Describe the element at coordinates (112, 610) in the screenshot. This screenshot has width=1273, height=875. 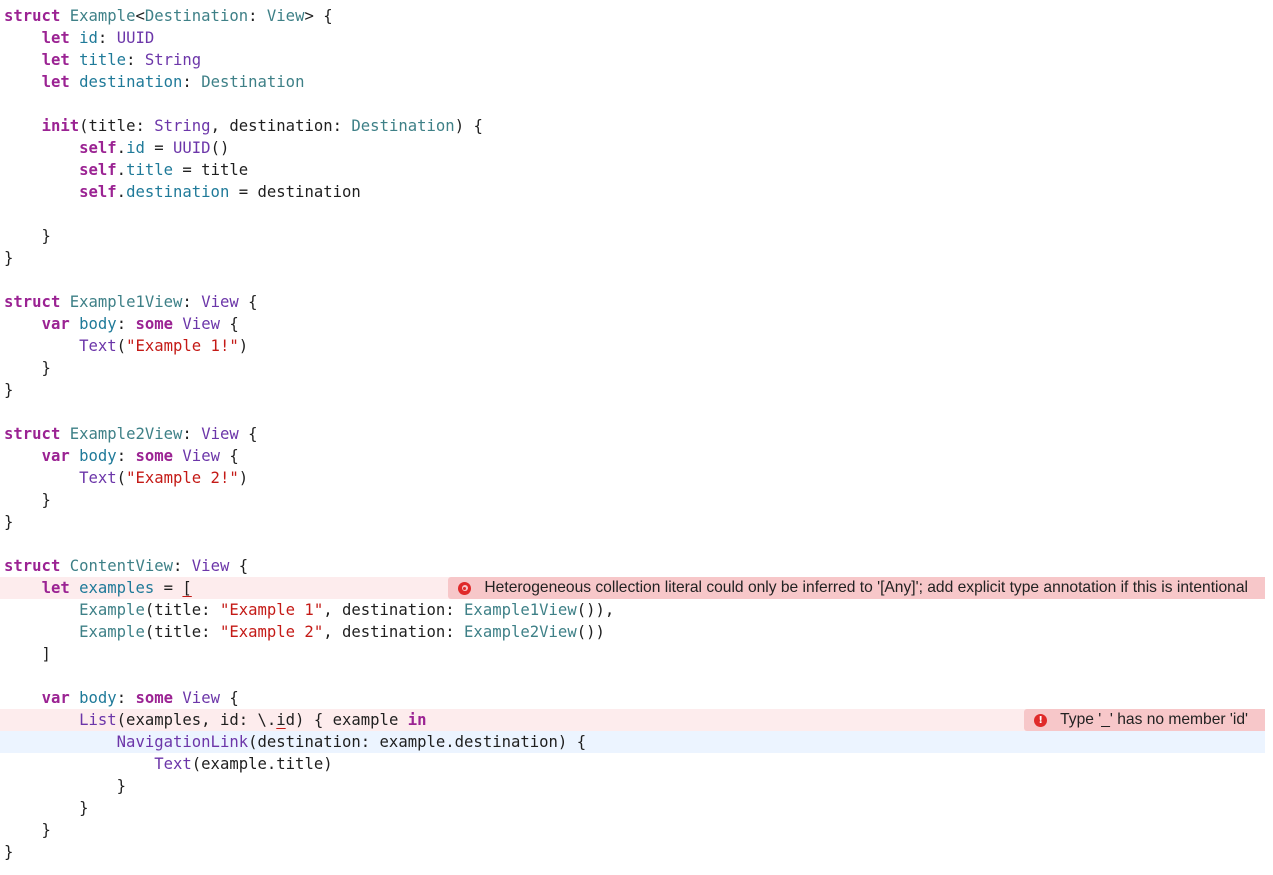
I see `code-token: Example` at that location.